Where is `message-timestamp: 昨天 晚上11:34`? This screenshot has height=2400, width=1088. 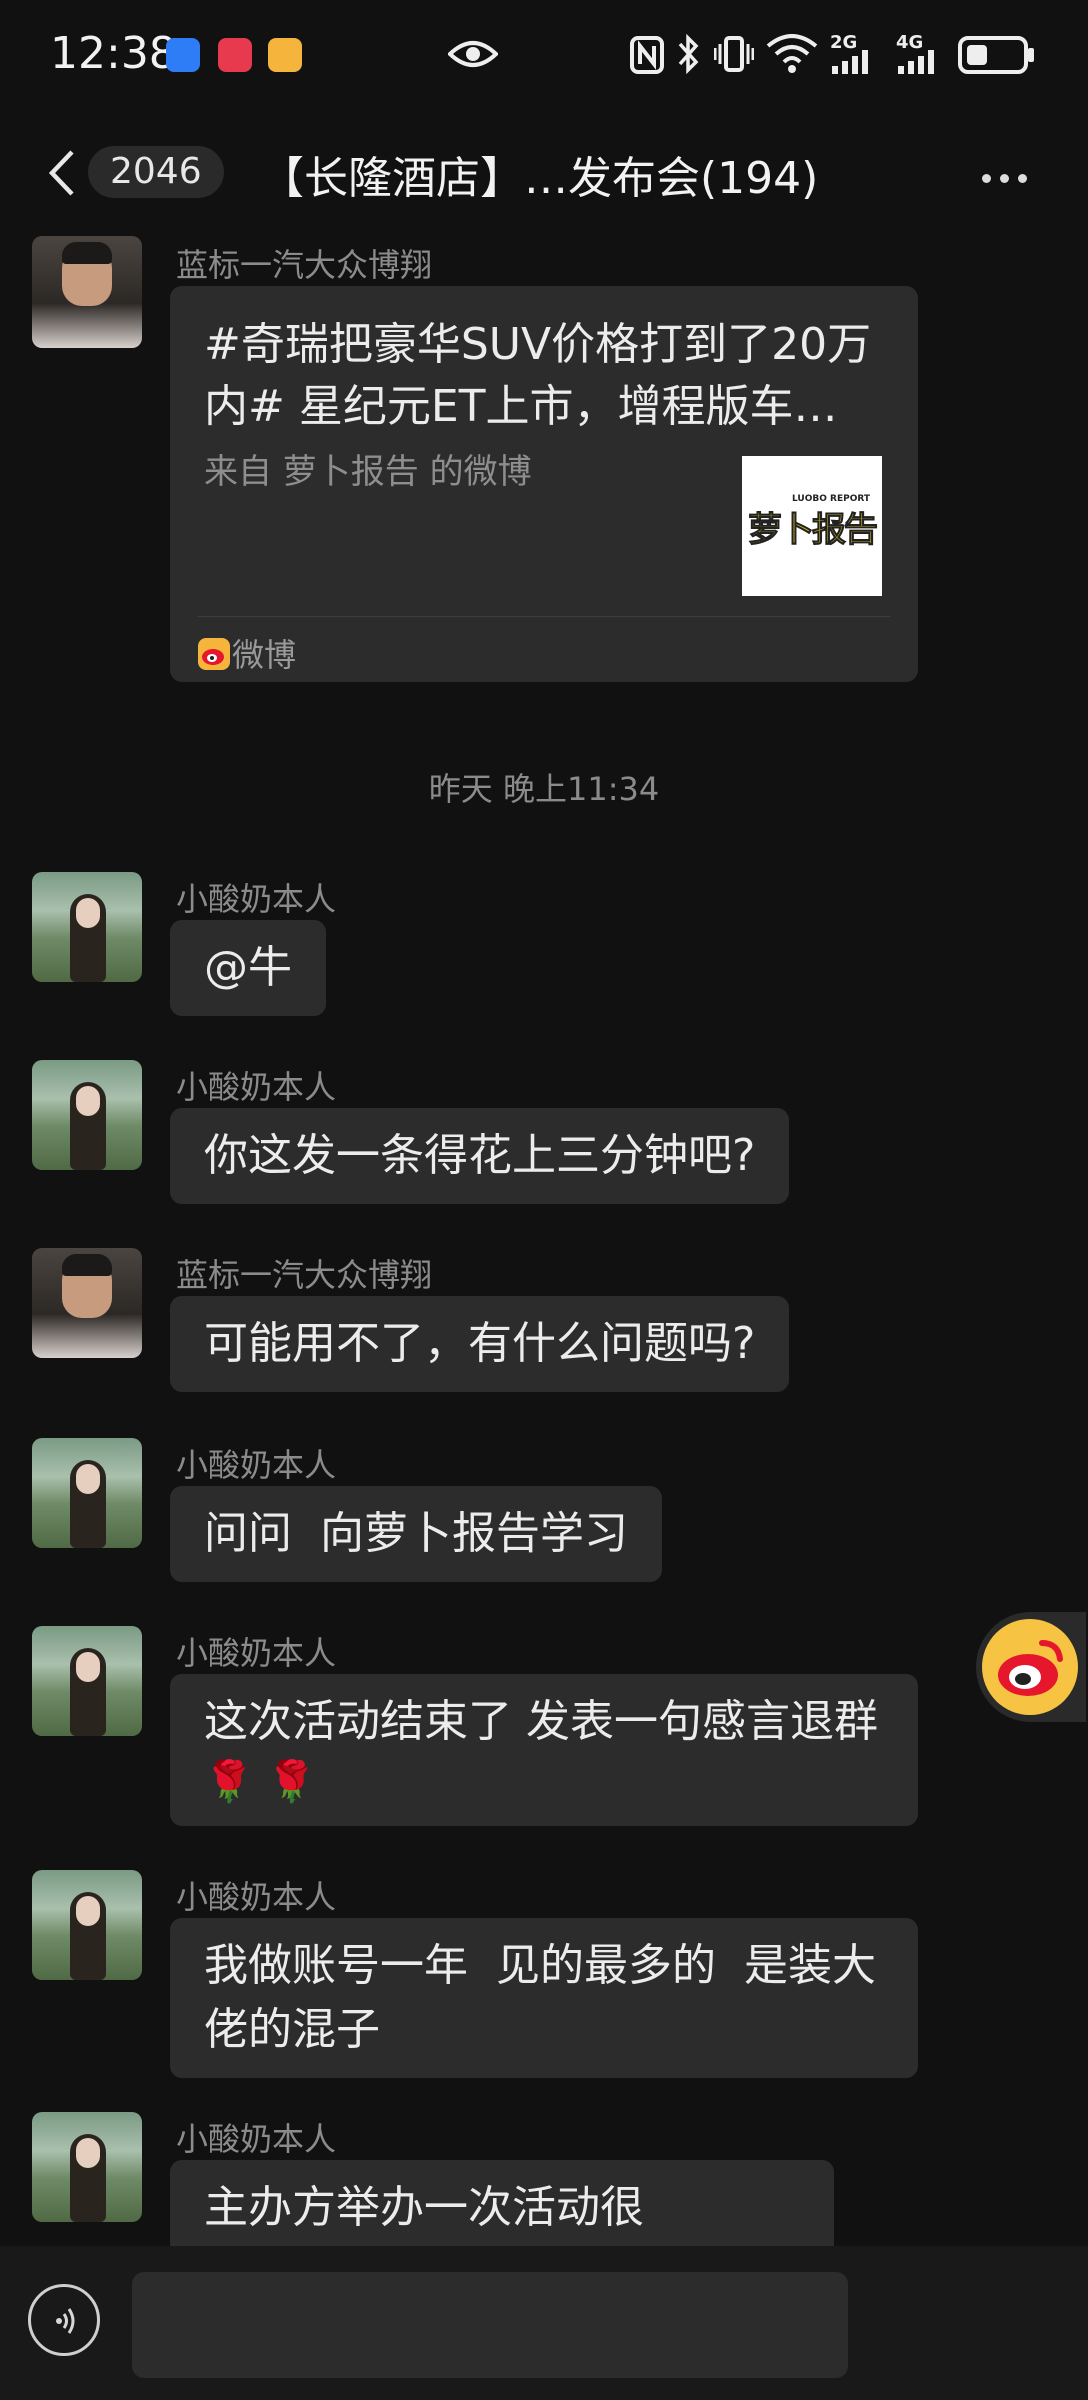 message-timestamp: 昨天 晚上11:34 is located at coordinates (544, 789).